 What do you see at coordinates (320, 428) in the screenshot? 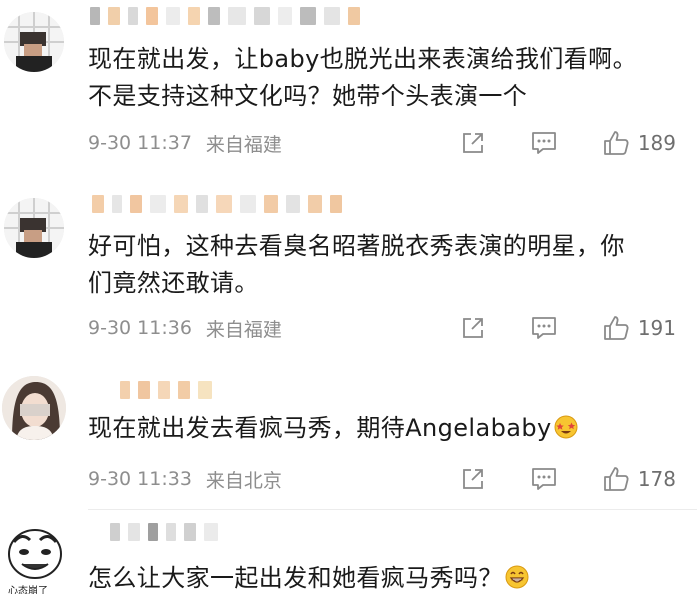
I see `comment-text-body: 现在就出发去看疯马秀，期待Angelababy` at bounding box center [320, 428].